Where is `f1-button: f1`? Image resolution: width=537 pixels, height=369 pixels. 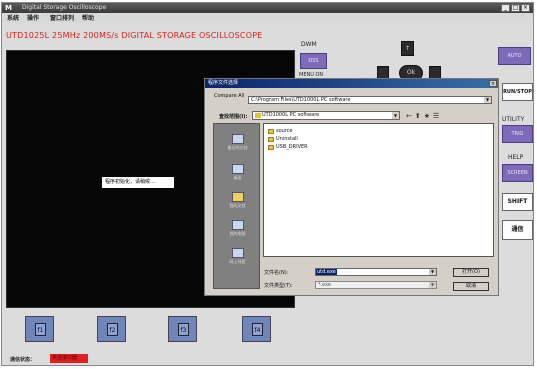
f1-button: f1 is located at coordinates (39, 329).